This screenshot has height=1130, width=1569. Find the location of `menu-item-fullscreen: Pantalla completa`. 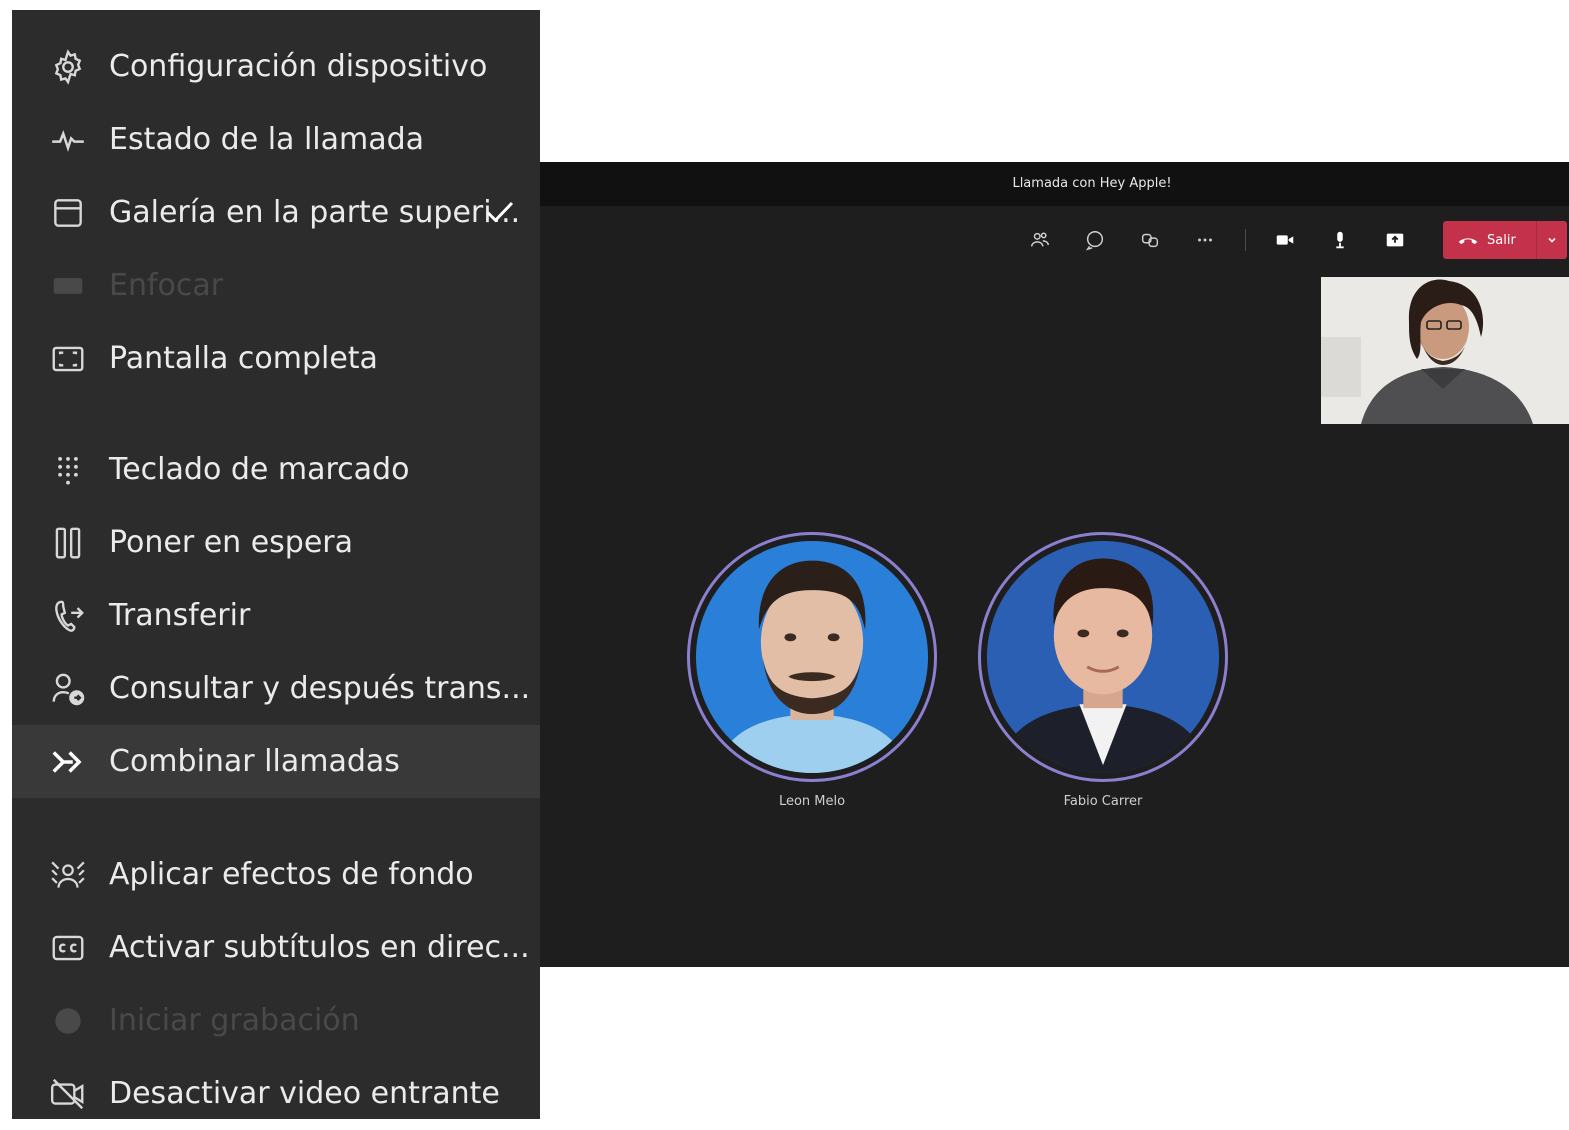

menu-item-fullscreen: Pantalla completa is located at coordinates (276, 358).